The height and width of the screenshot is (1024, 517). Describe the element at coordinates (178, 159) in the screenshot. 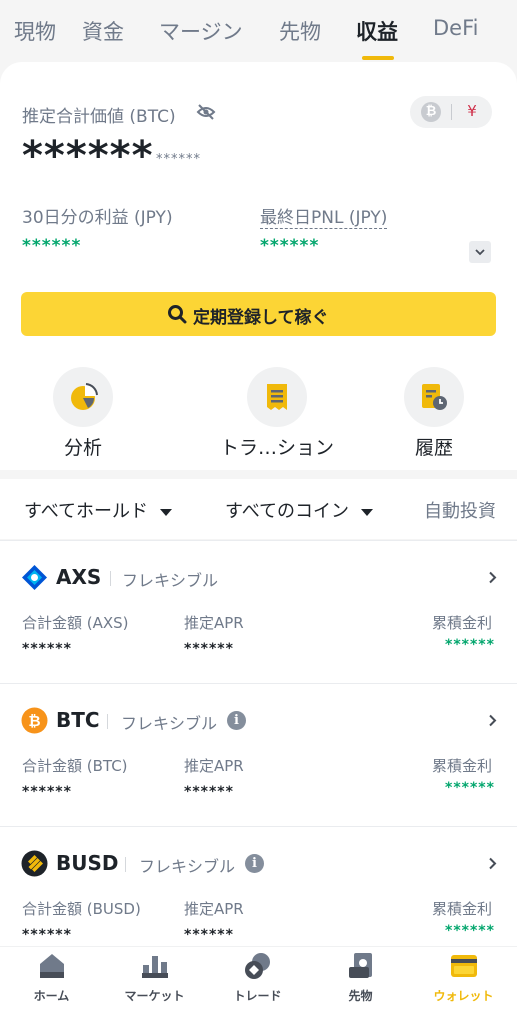

I see `balance-fiat-equivalent: ******` at that location.